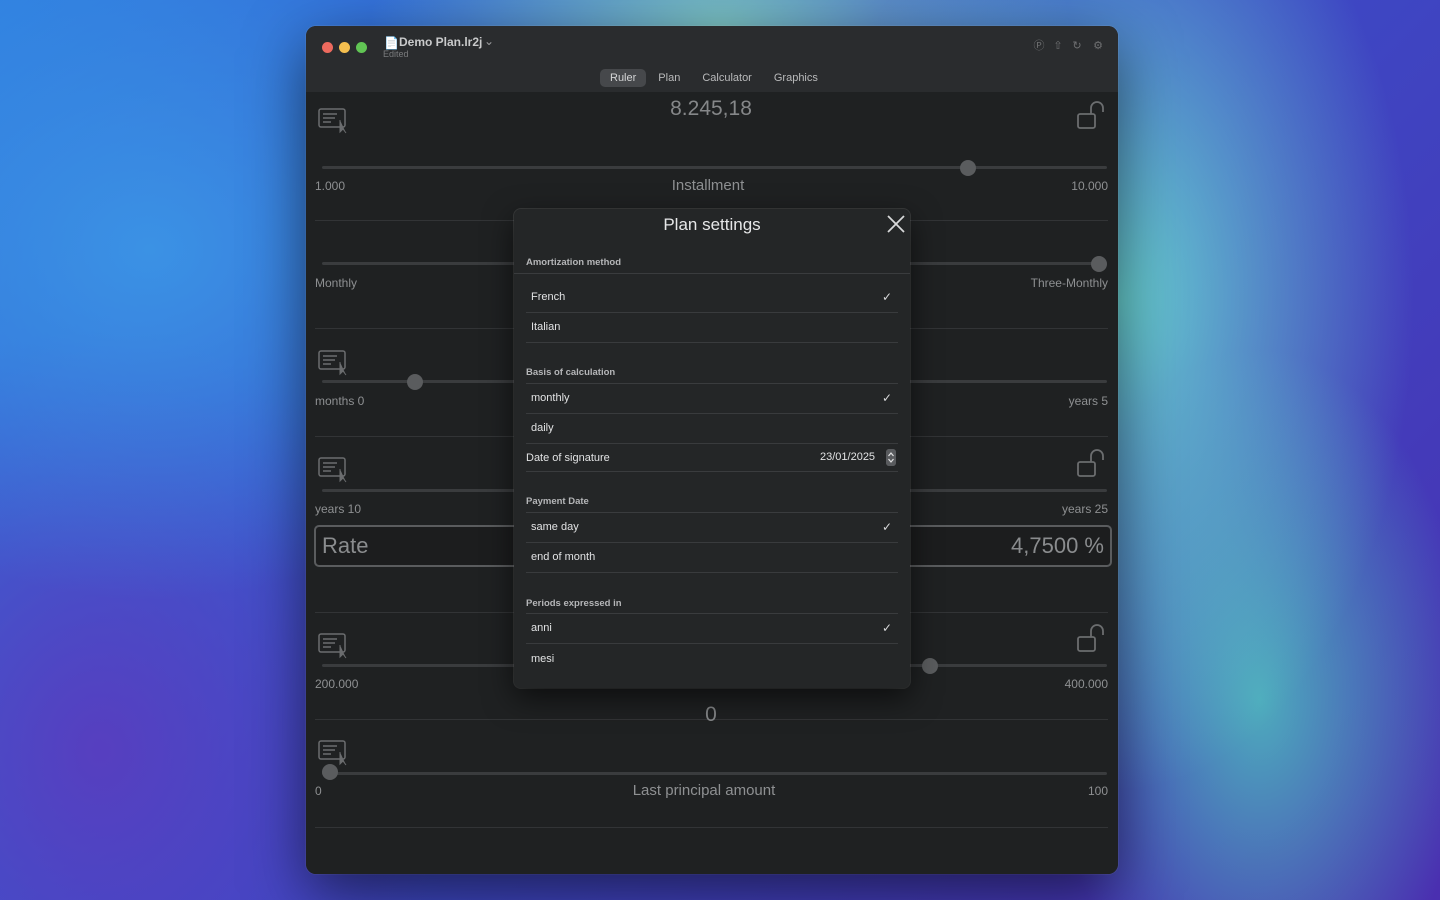 This screenshot has height=900, width=1440. What do you see at coordinates (896, 224) in the screenshot?
I see `close-icon` at bounding box center [896, 224].